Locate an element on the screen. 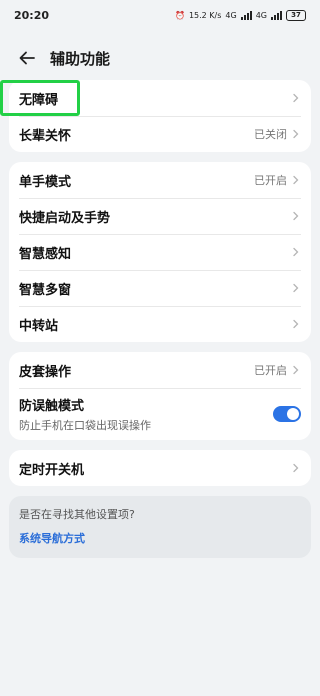  row-smart-sensing: 智慧感知 is located at coordinates (160, 252).